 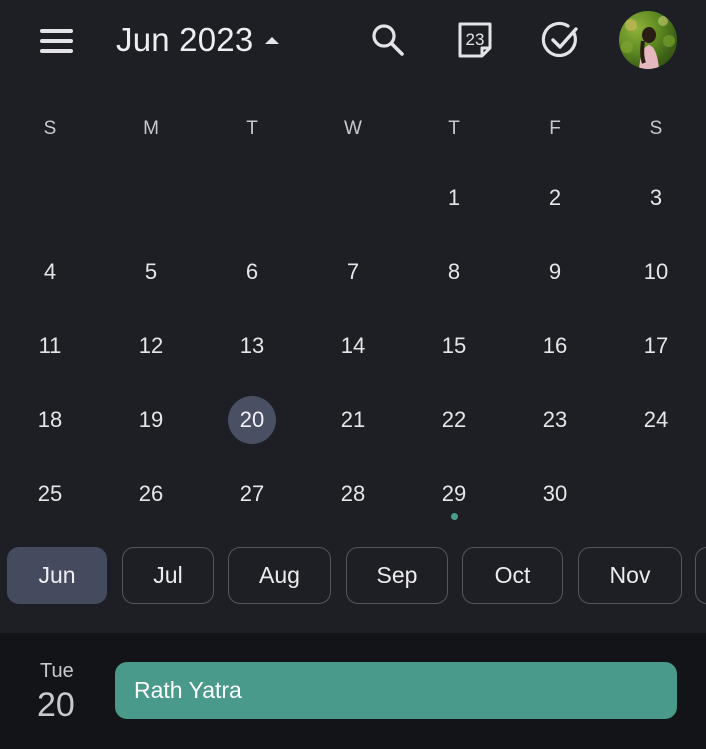 What do you see at coordinates (50, 346) in the screenshot?
I see `day-cell: 11` at bounding box center [50, 346].